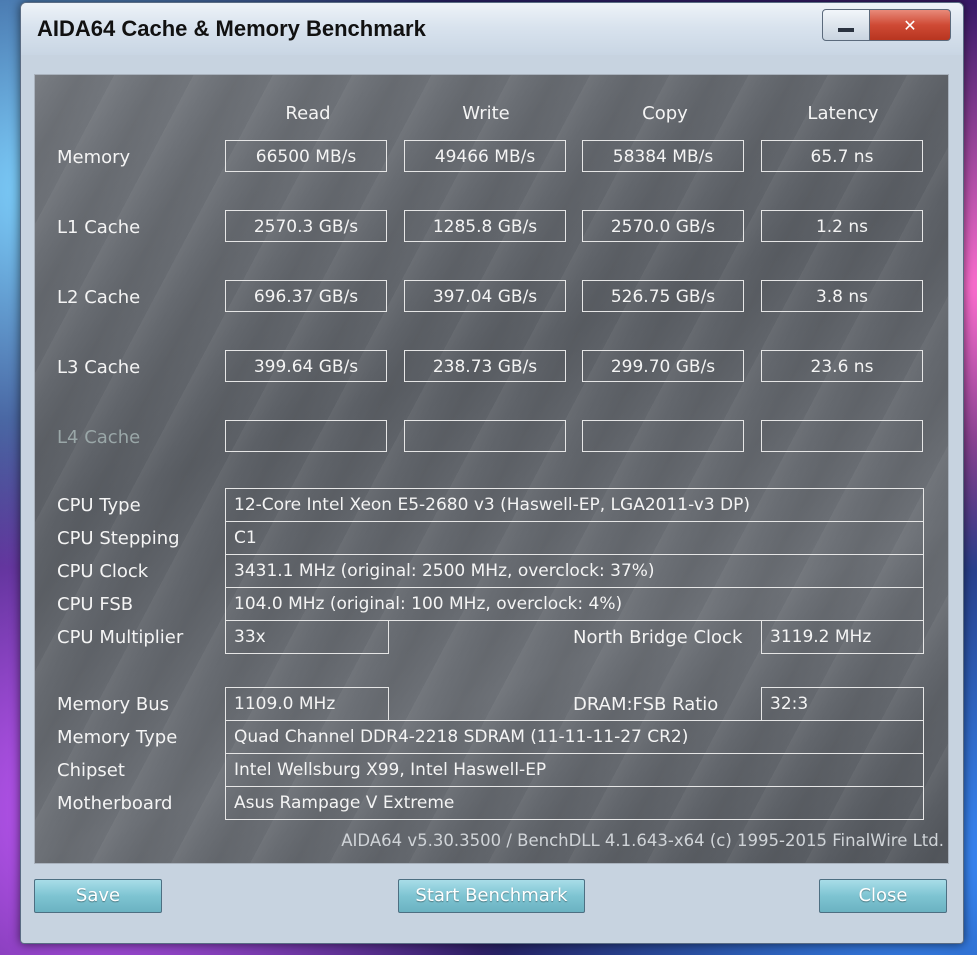  Describe the element at coordinates (95, 604) in the screenshot. I see `cpu-fsb-label: CPU FSB` at that location.